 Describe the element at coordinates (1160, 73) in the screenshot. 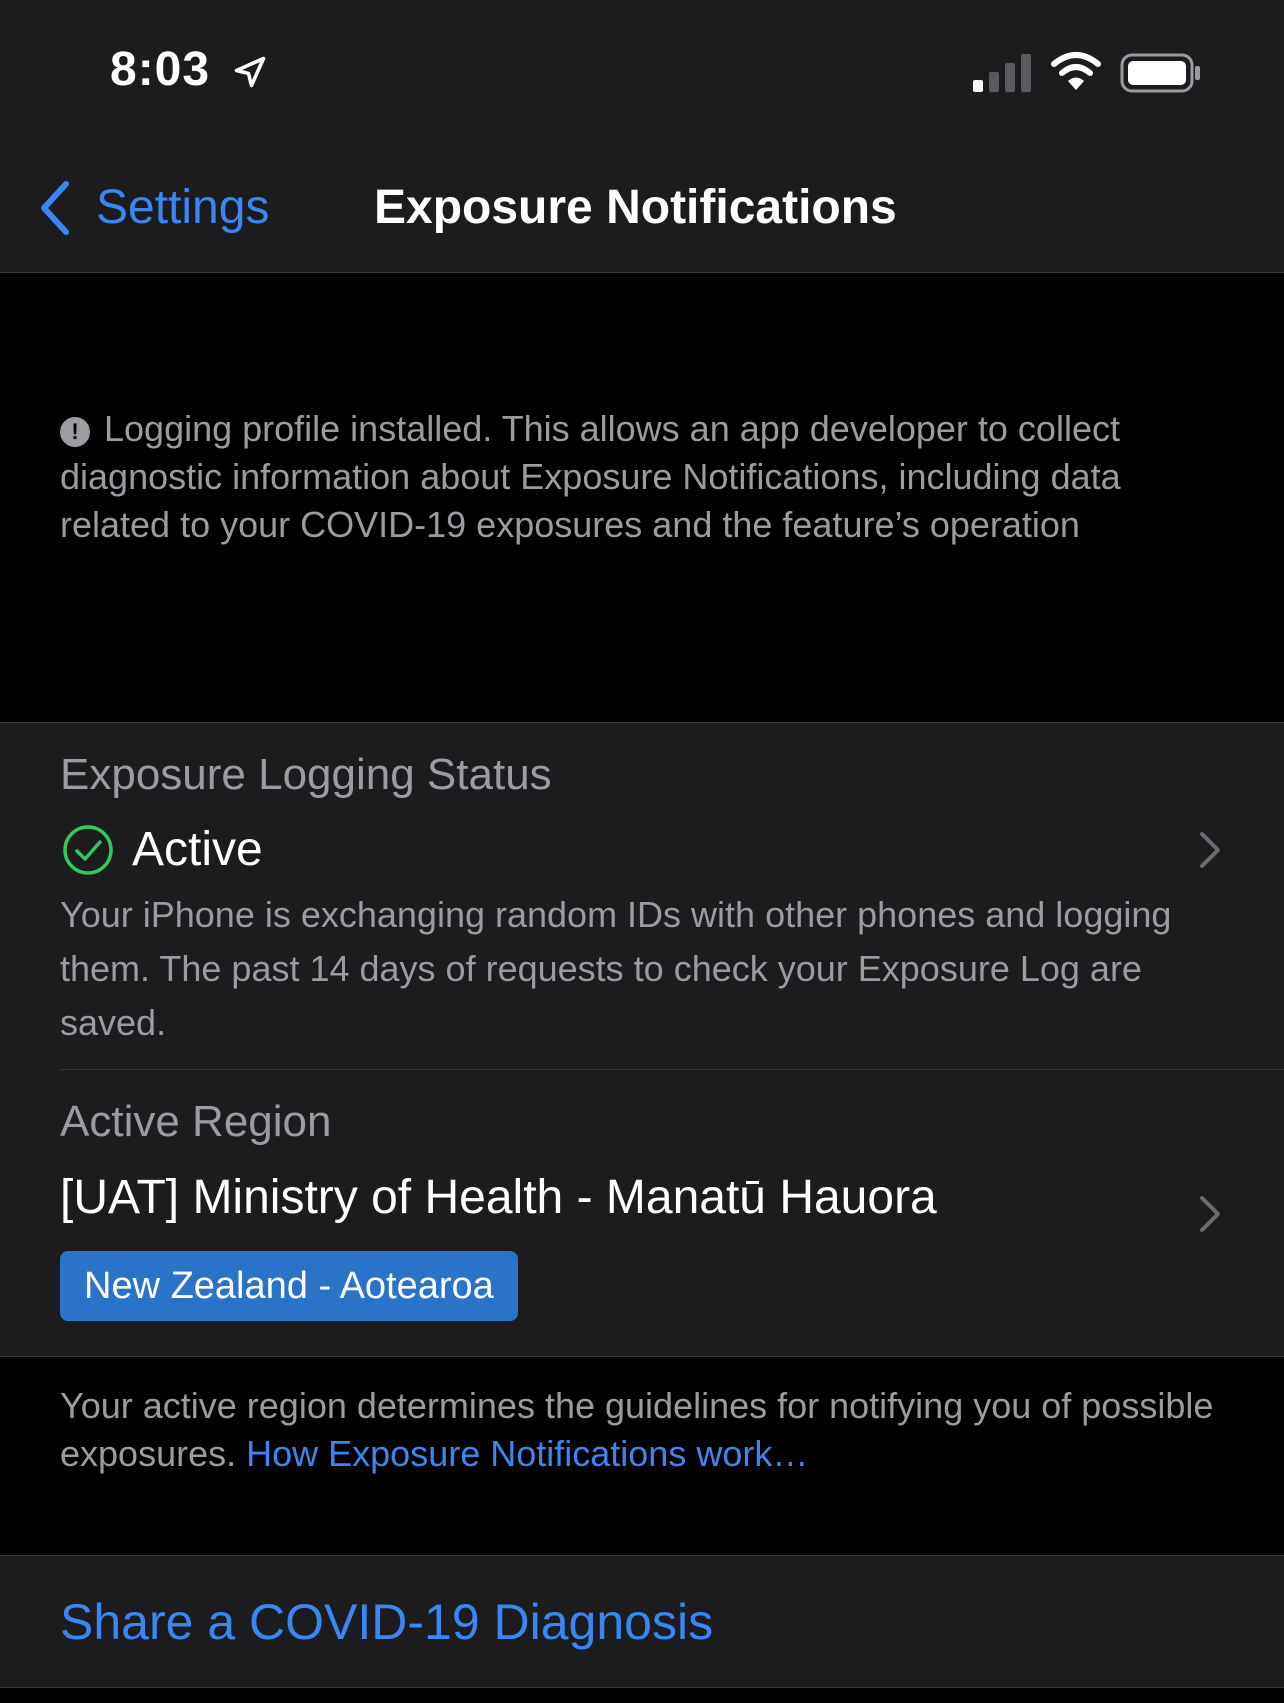

I see `battery-icon` at that location.